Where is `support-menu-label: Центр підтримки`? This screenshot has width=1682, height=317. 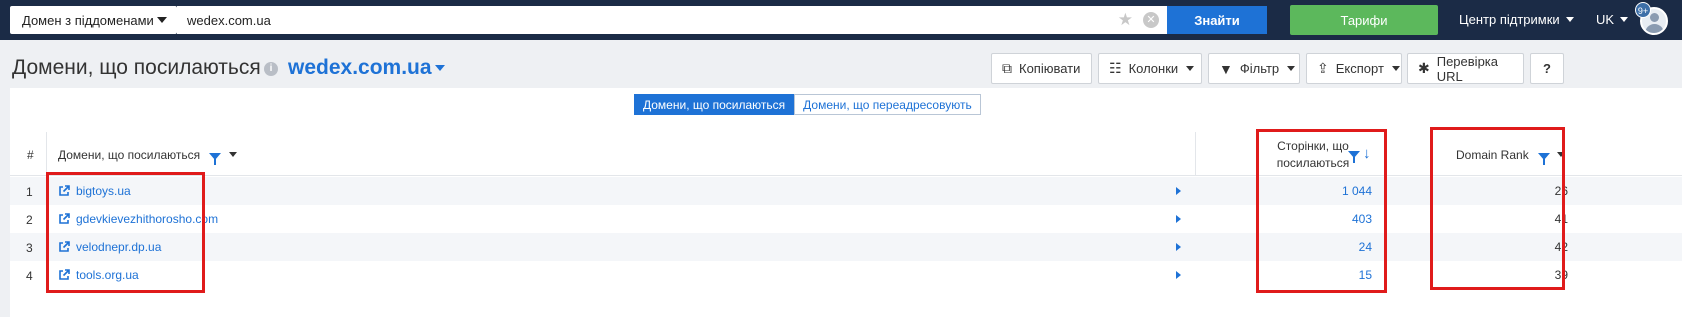 support-menu-label: Центр підтримки is located at coordinates (1509, 19).